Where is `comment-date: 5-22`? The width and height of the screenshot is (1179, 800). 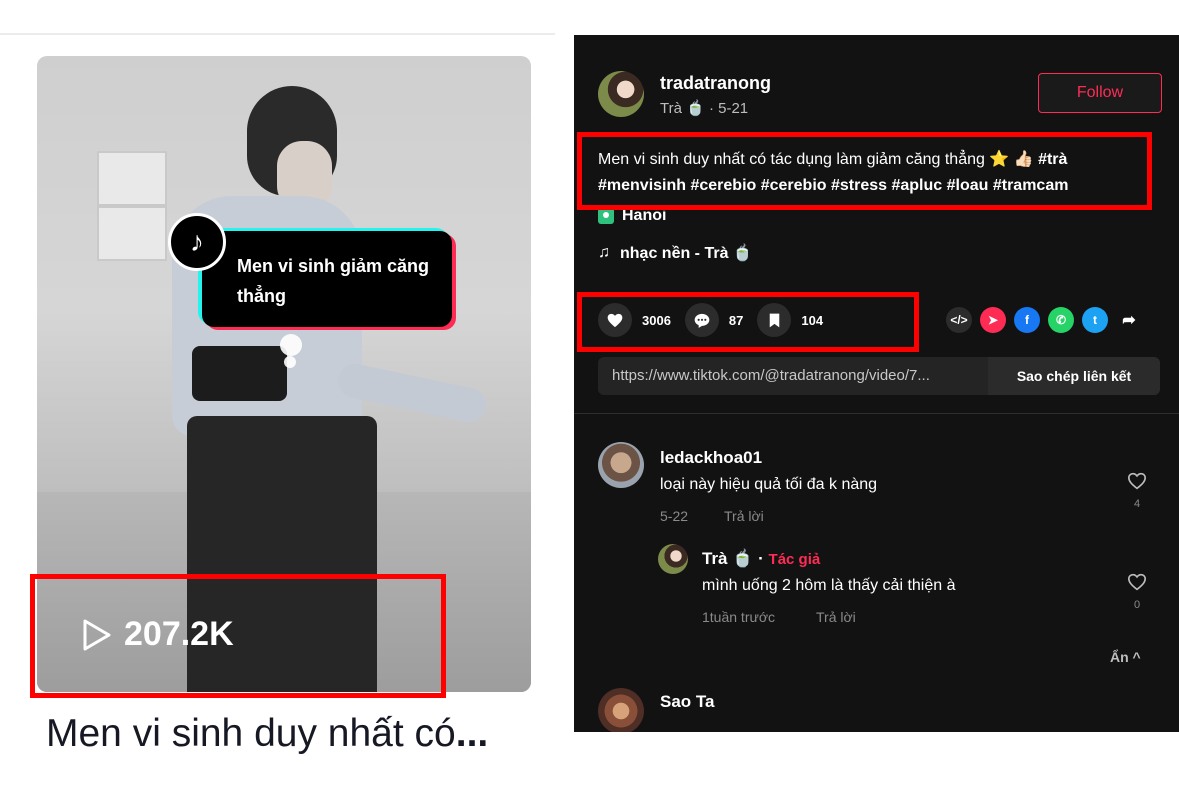 comment-date: 5-22 is located at coordinates (674, 516).